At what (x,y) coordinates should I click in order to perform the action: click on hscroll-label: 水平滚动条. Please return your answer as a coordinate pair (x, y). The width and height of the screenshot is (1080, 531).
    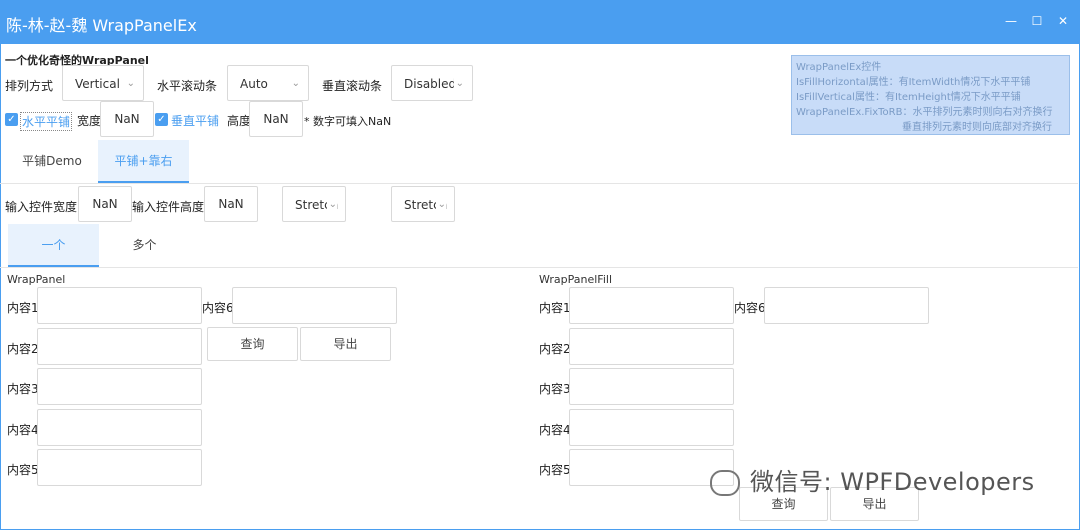
    Looking at the image, I should click on (187, 86).